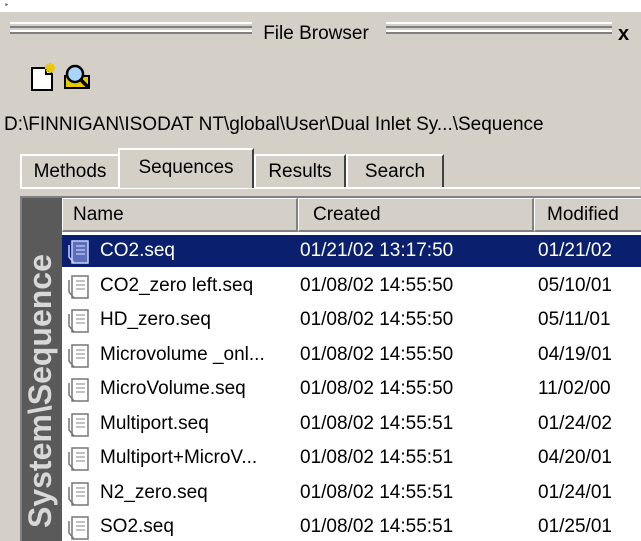 The image size is (641, 541). What do you see at coordinates (40, 391) in the screenshot?
I see `sidebar-label: System\Sequence` at bounding box center [40, 391].